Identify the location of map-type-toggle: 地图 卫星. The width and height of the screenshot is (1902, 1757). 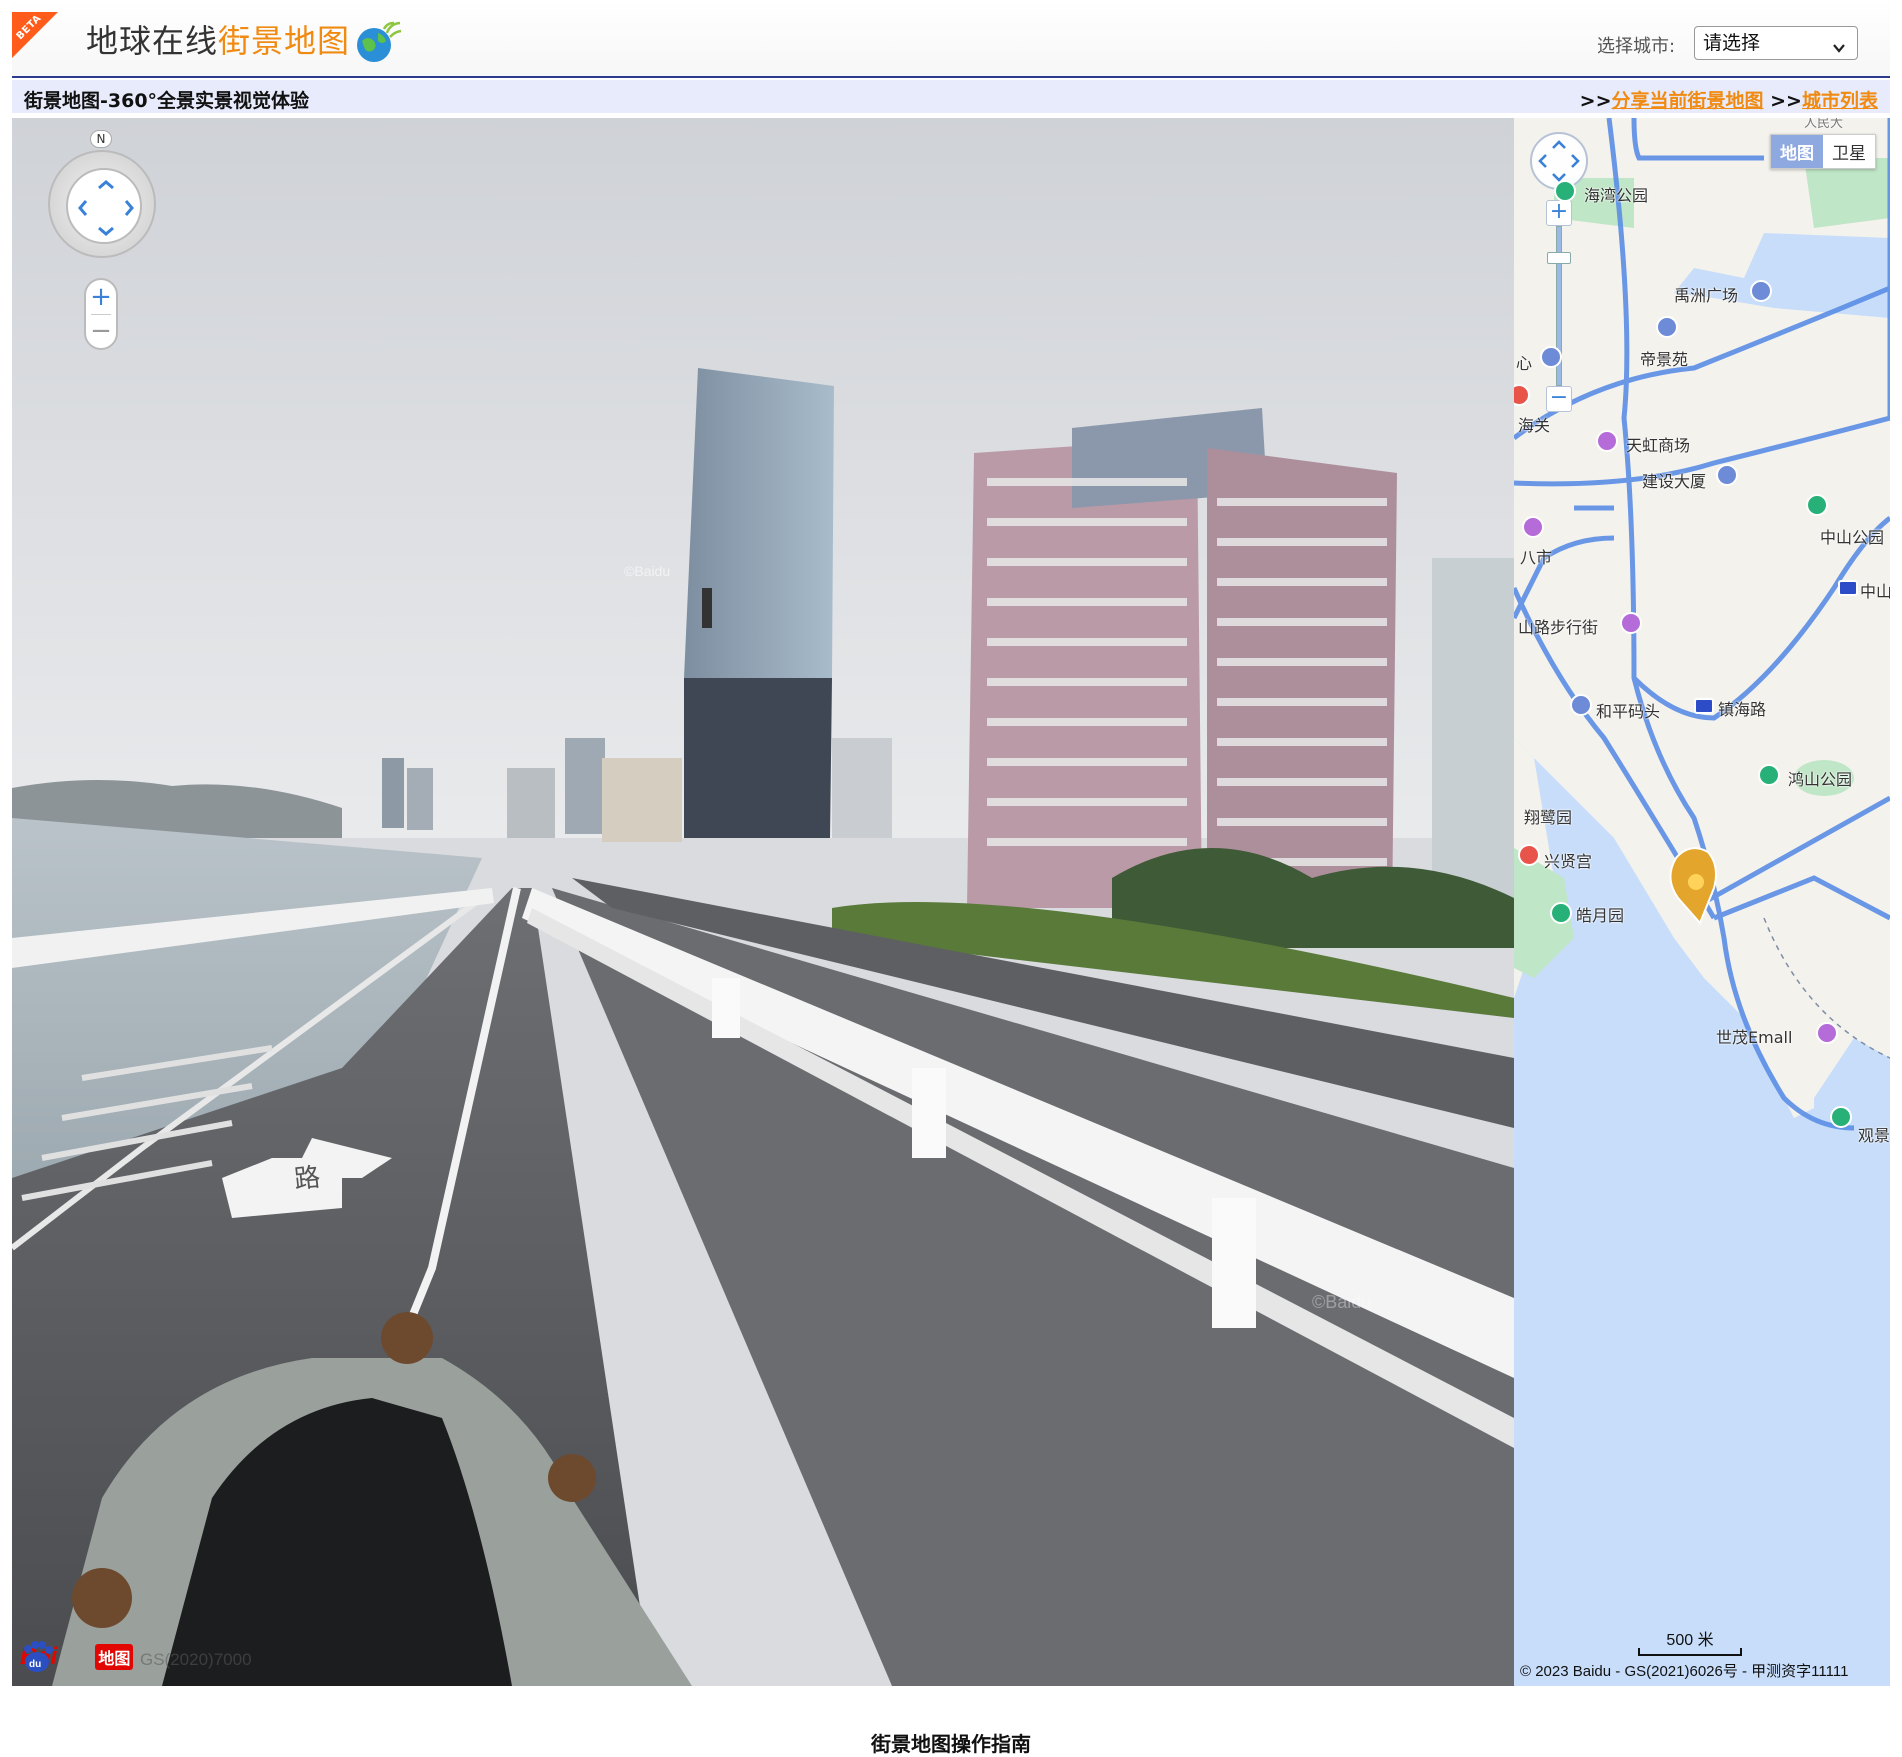
(1823, 151).